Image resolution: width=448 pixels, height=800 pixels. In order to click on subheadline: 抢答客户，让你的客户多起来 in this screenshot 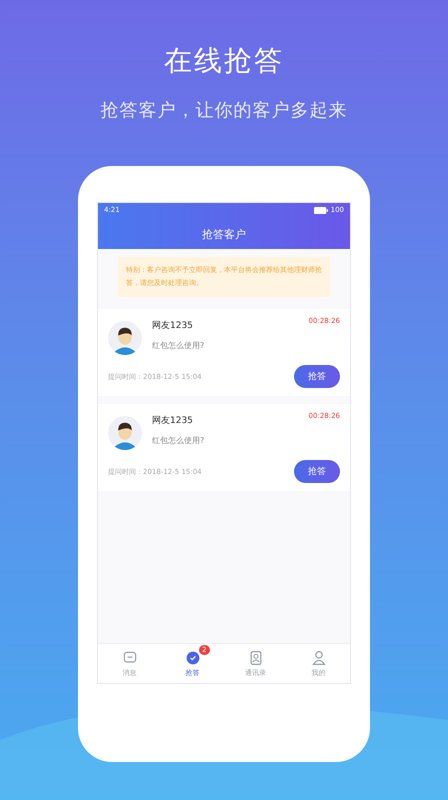, I will do `click(224, 110)`.